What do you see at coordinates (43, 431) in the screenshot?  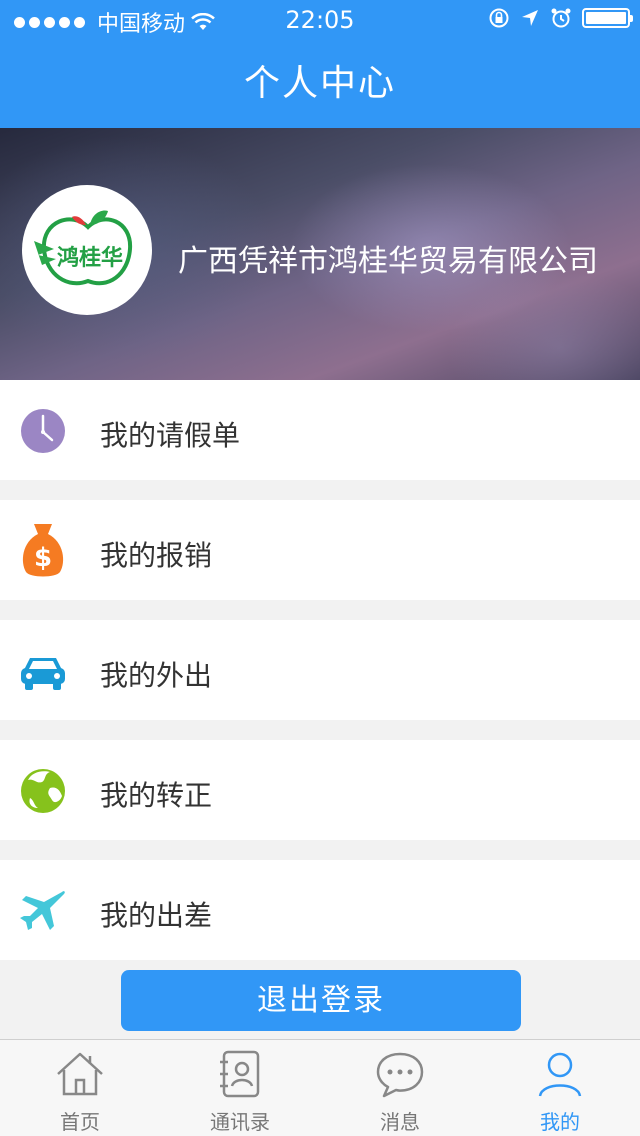 I see `clock-icon` at bounding box center [43, 431].